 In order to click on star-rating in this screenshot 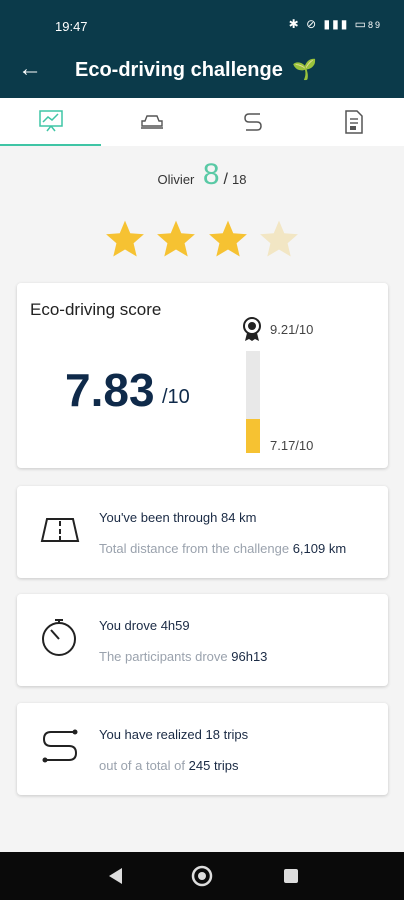, I will do `click(202, 240)`.